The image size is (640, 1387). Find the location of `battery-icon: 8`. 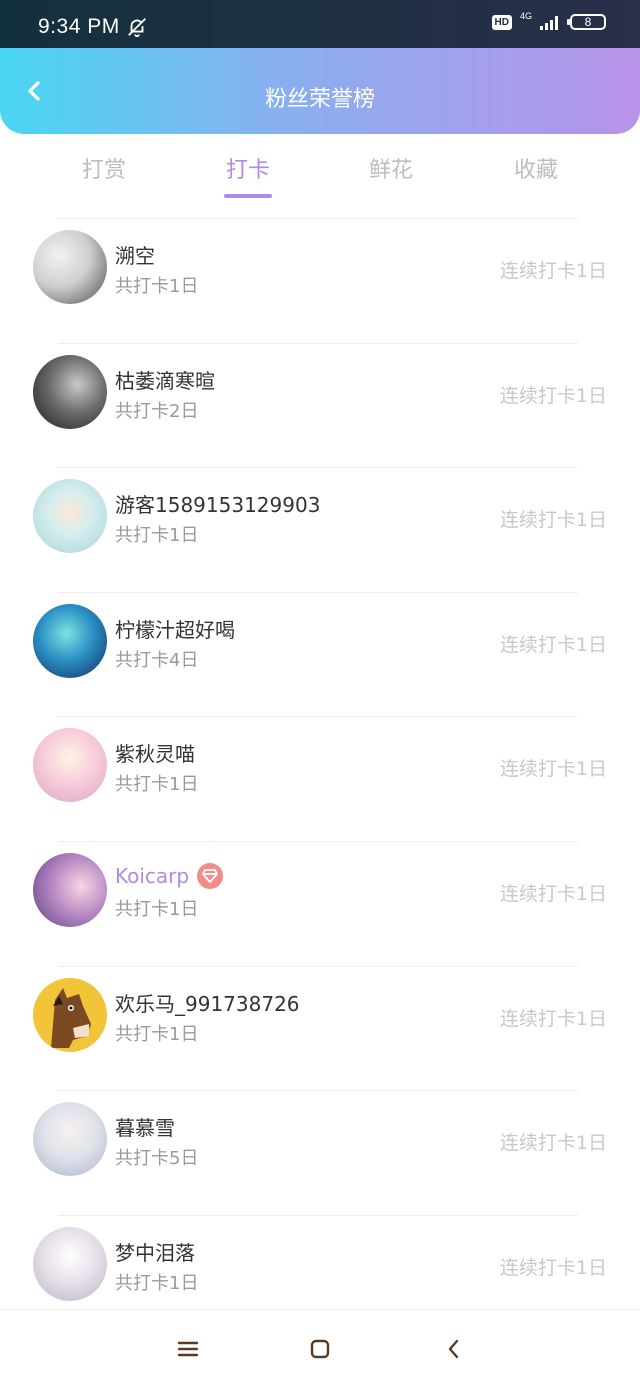

battery-icon: 8 is located at coordinates (586, 22).